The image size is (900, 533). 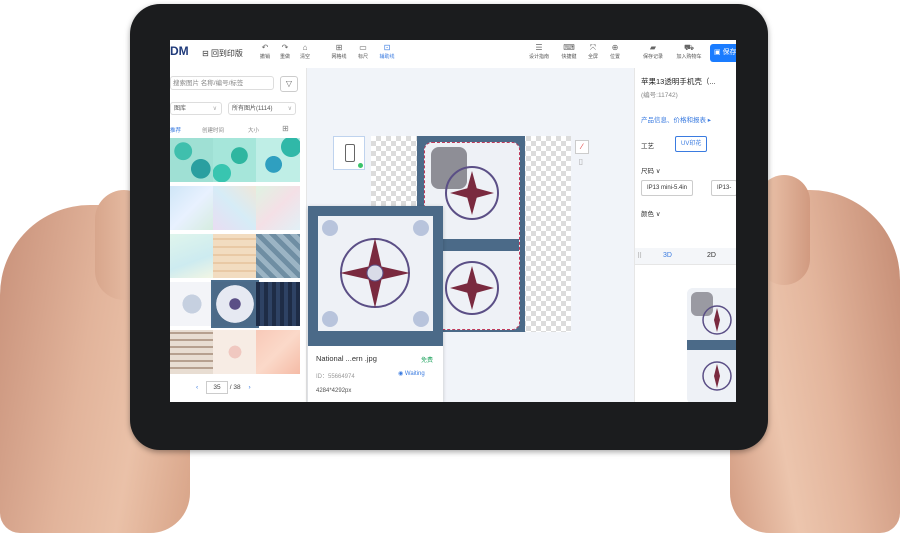 I want to click on pagination: ‹ 35 / 38 ›, so click(x=223, y=387).